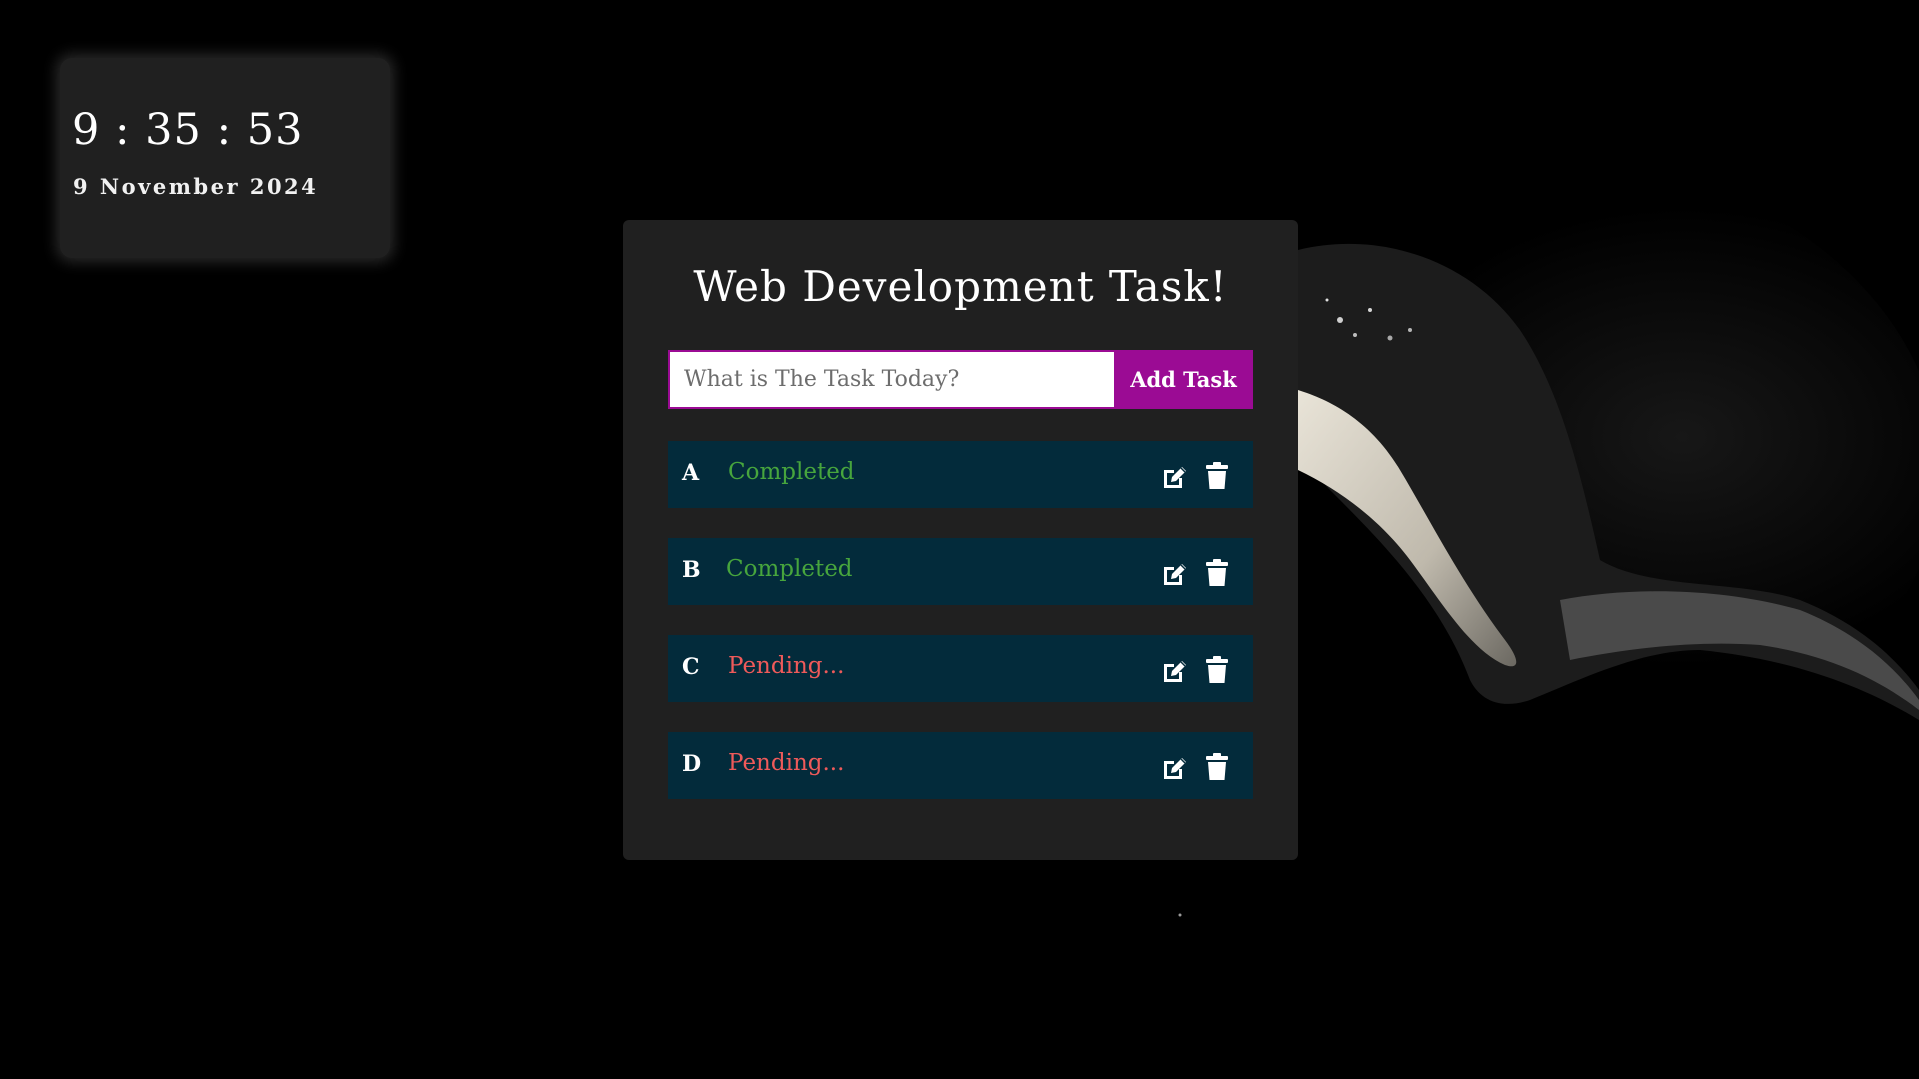 This screenshot has width=1919, height=1079. Describe the element at coordinates (691, 570) in the screenshot. I see `task-name: B` at that location.